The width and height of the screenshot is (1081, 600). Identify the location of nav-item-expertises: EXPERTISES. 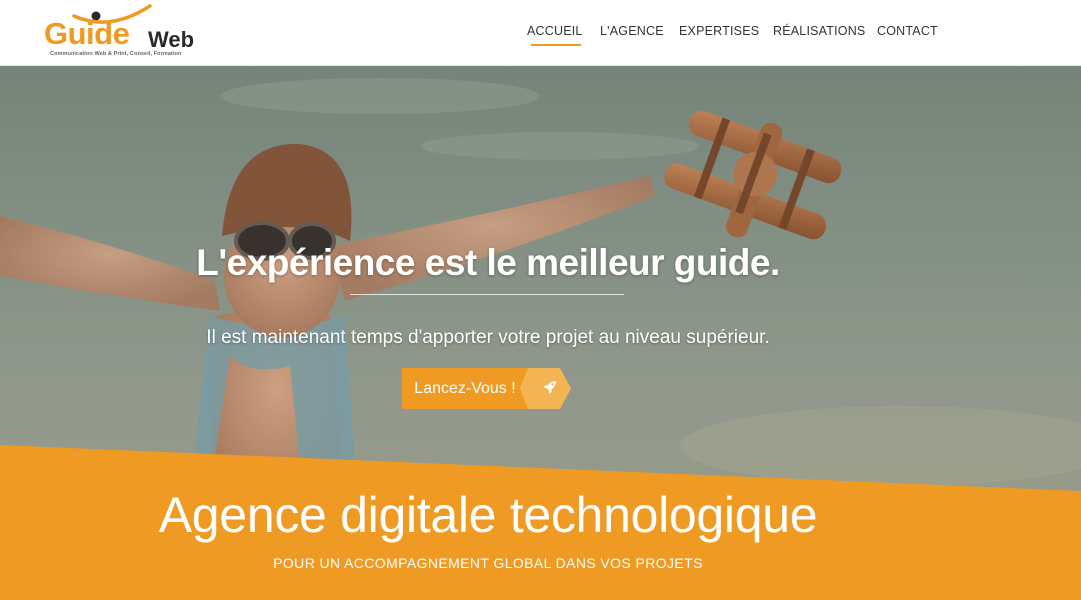
(719, 31).